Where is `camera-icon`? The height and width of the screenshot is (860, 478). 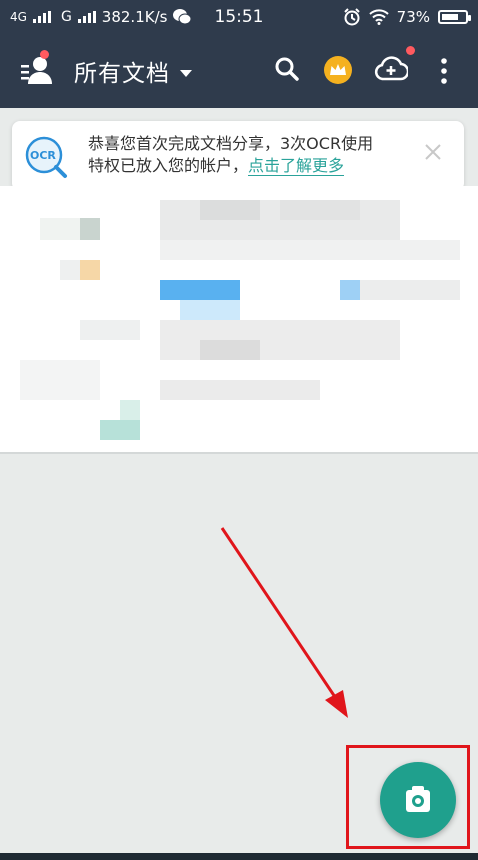
camera-icon is located at coordinates (418, 799).